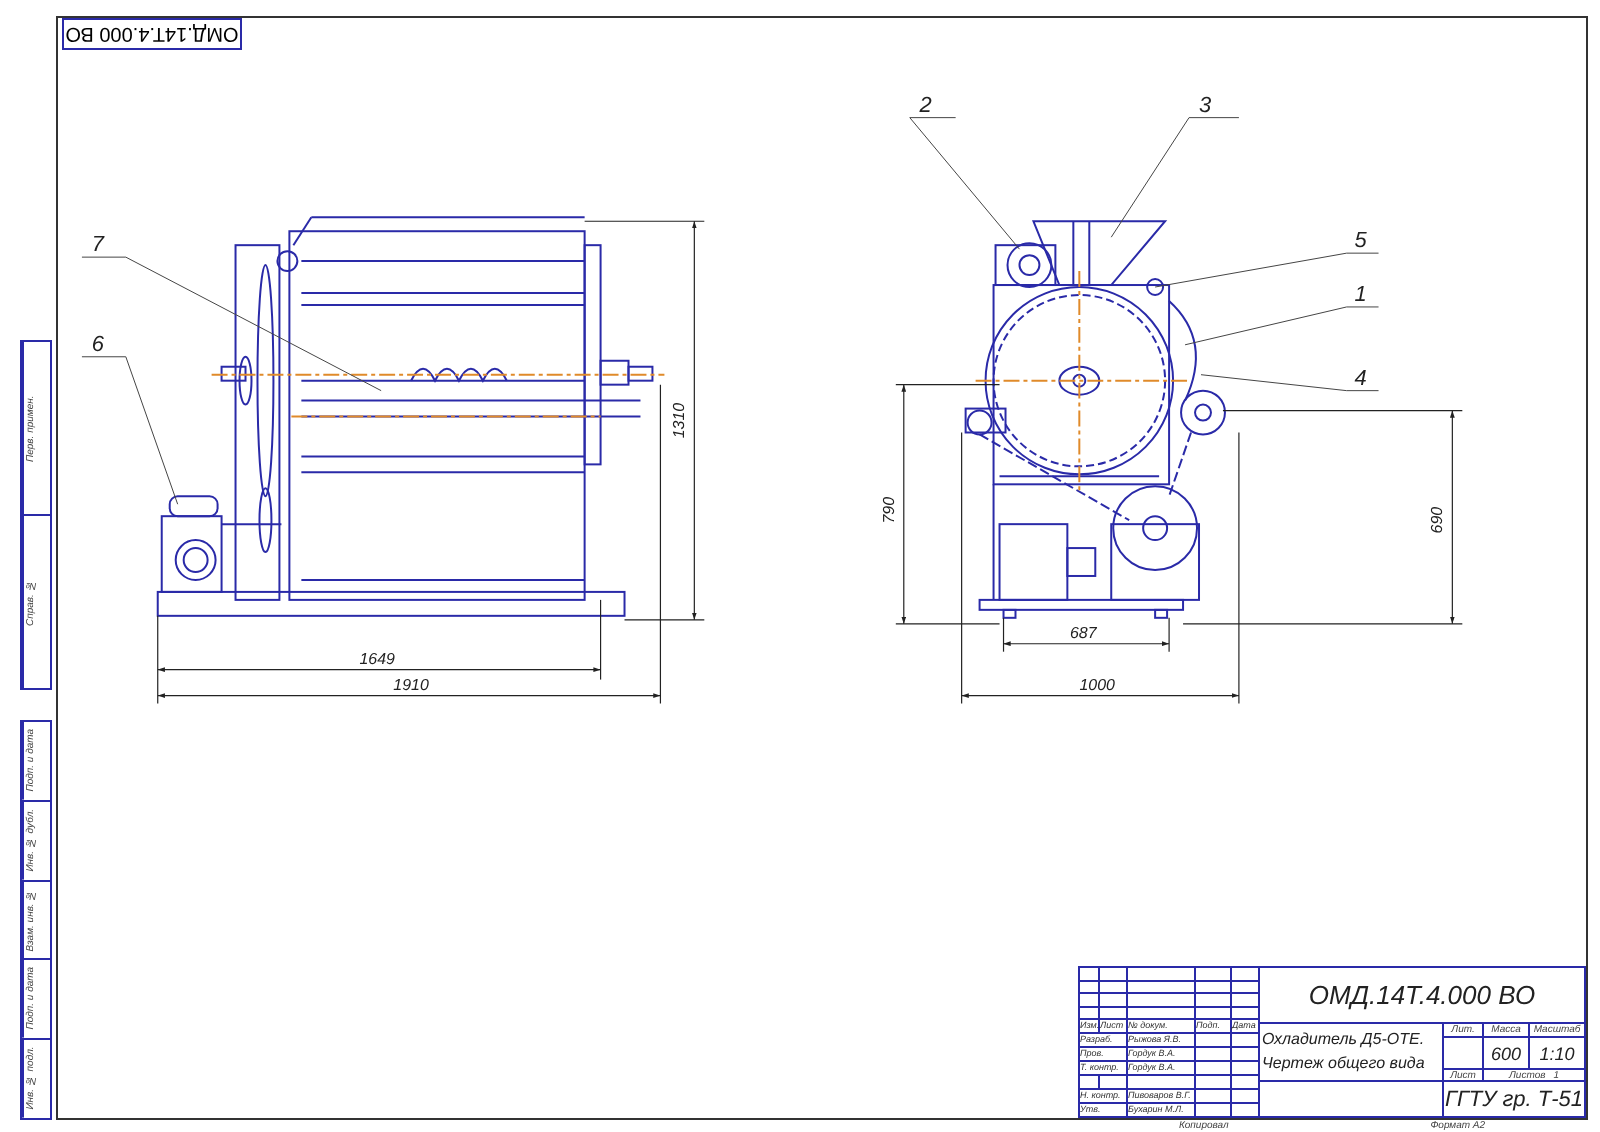 The image size is (1600, 1132). What do you see at coordinates (925, 105) in the screenshot?
I see `callout-number: 2` at bounding box center [925, 105].